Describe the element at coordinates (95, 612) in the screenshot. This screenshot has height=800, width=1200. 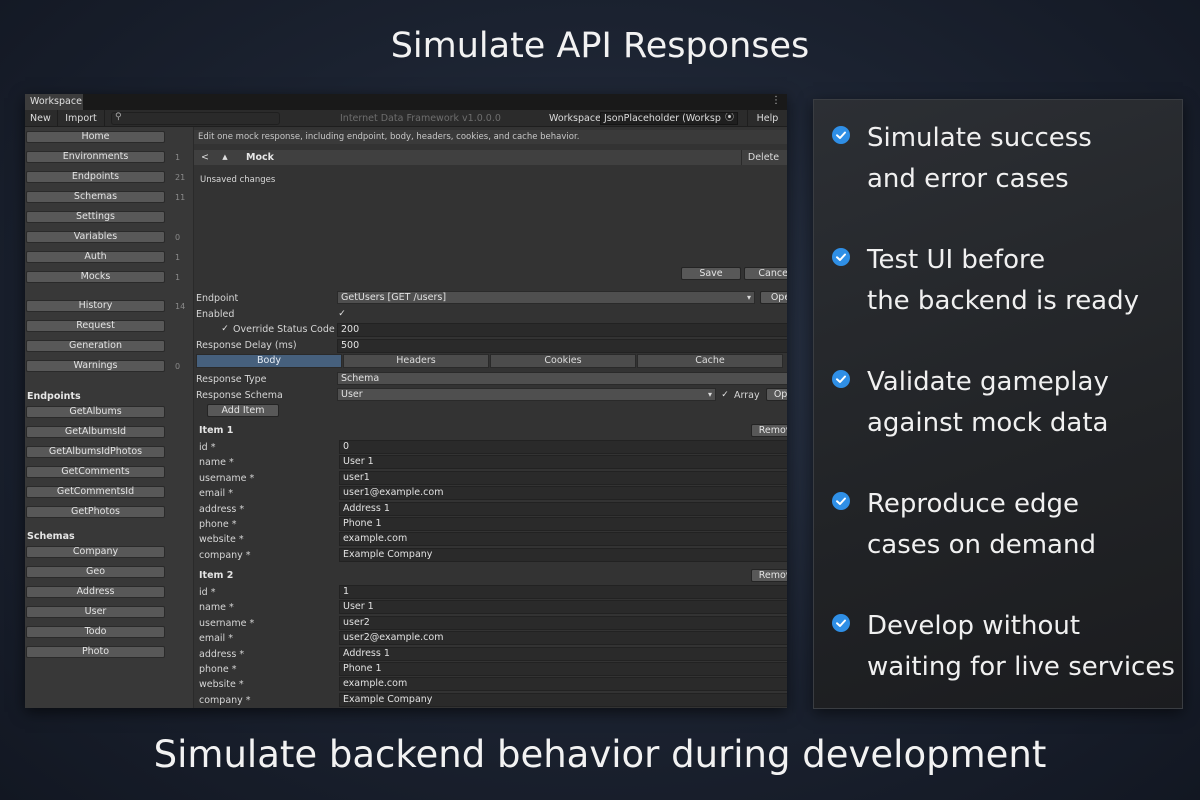
I see `schema-item: User` at that location.